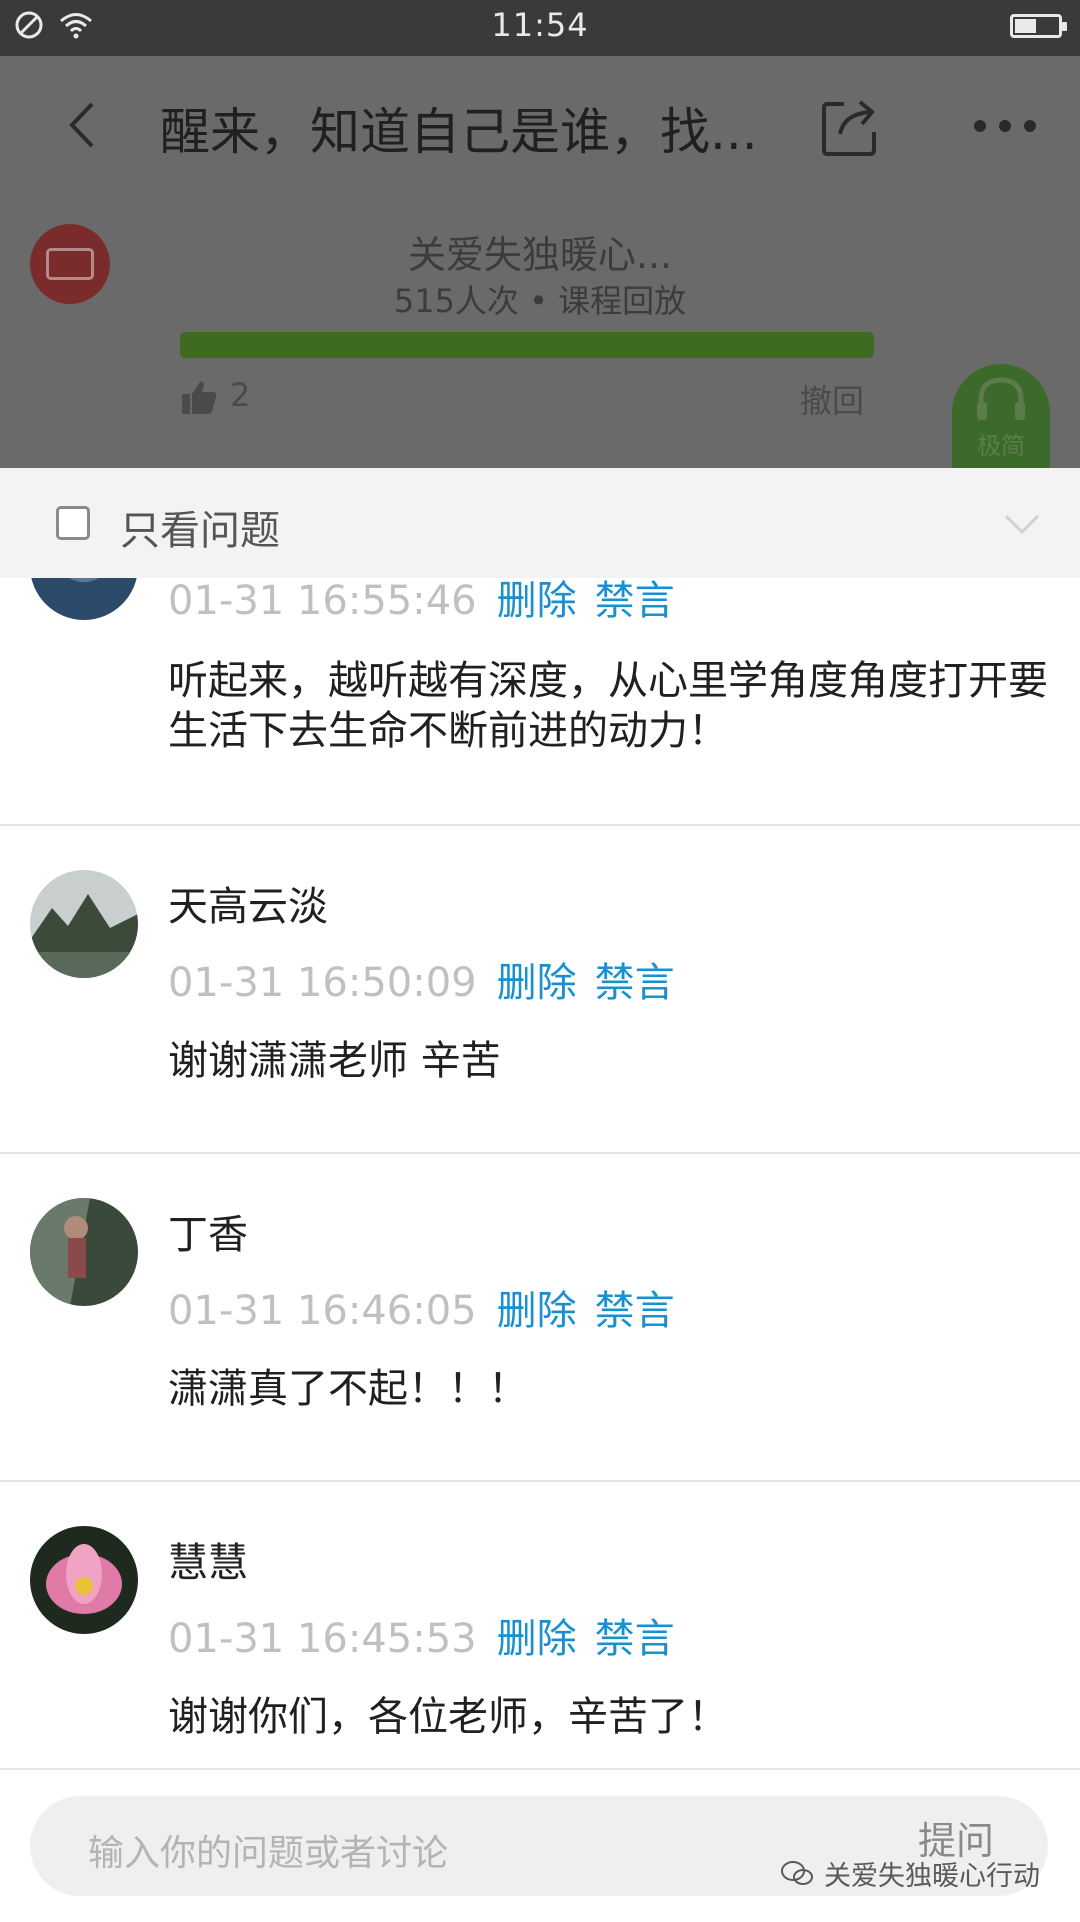 Image resolution: width=1080 pixels, height=1922 pixels. Describe the element at coordinates (248, 907) in the screenshot. I see `user-name: 天高云淡` at that location.